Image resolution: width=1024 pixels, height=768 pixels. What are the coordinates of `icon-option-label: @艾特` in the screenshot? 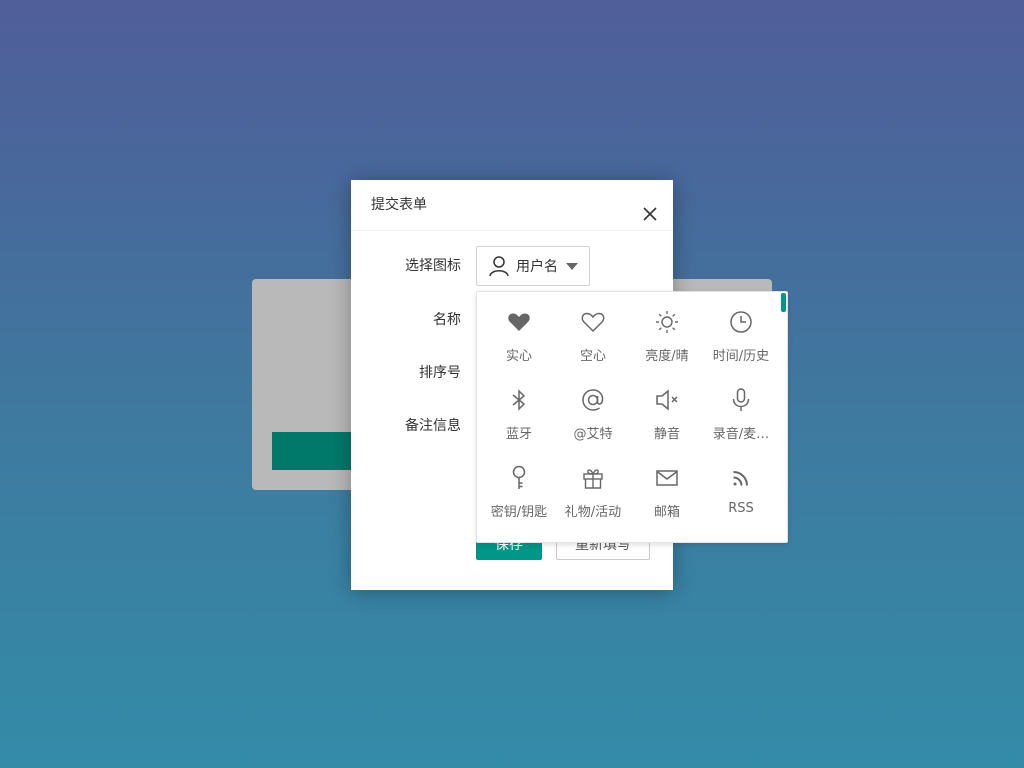 It's located at (593, 434).